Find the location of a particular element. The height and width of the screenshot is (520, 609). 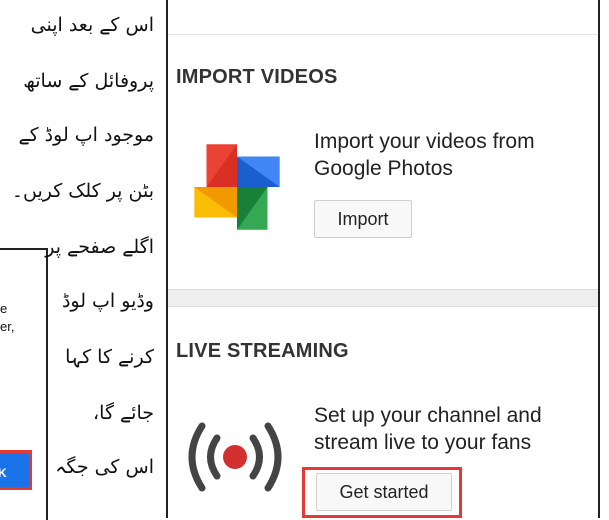

get-started-button: Get started is located at coordinates (384, 492).